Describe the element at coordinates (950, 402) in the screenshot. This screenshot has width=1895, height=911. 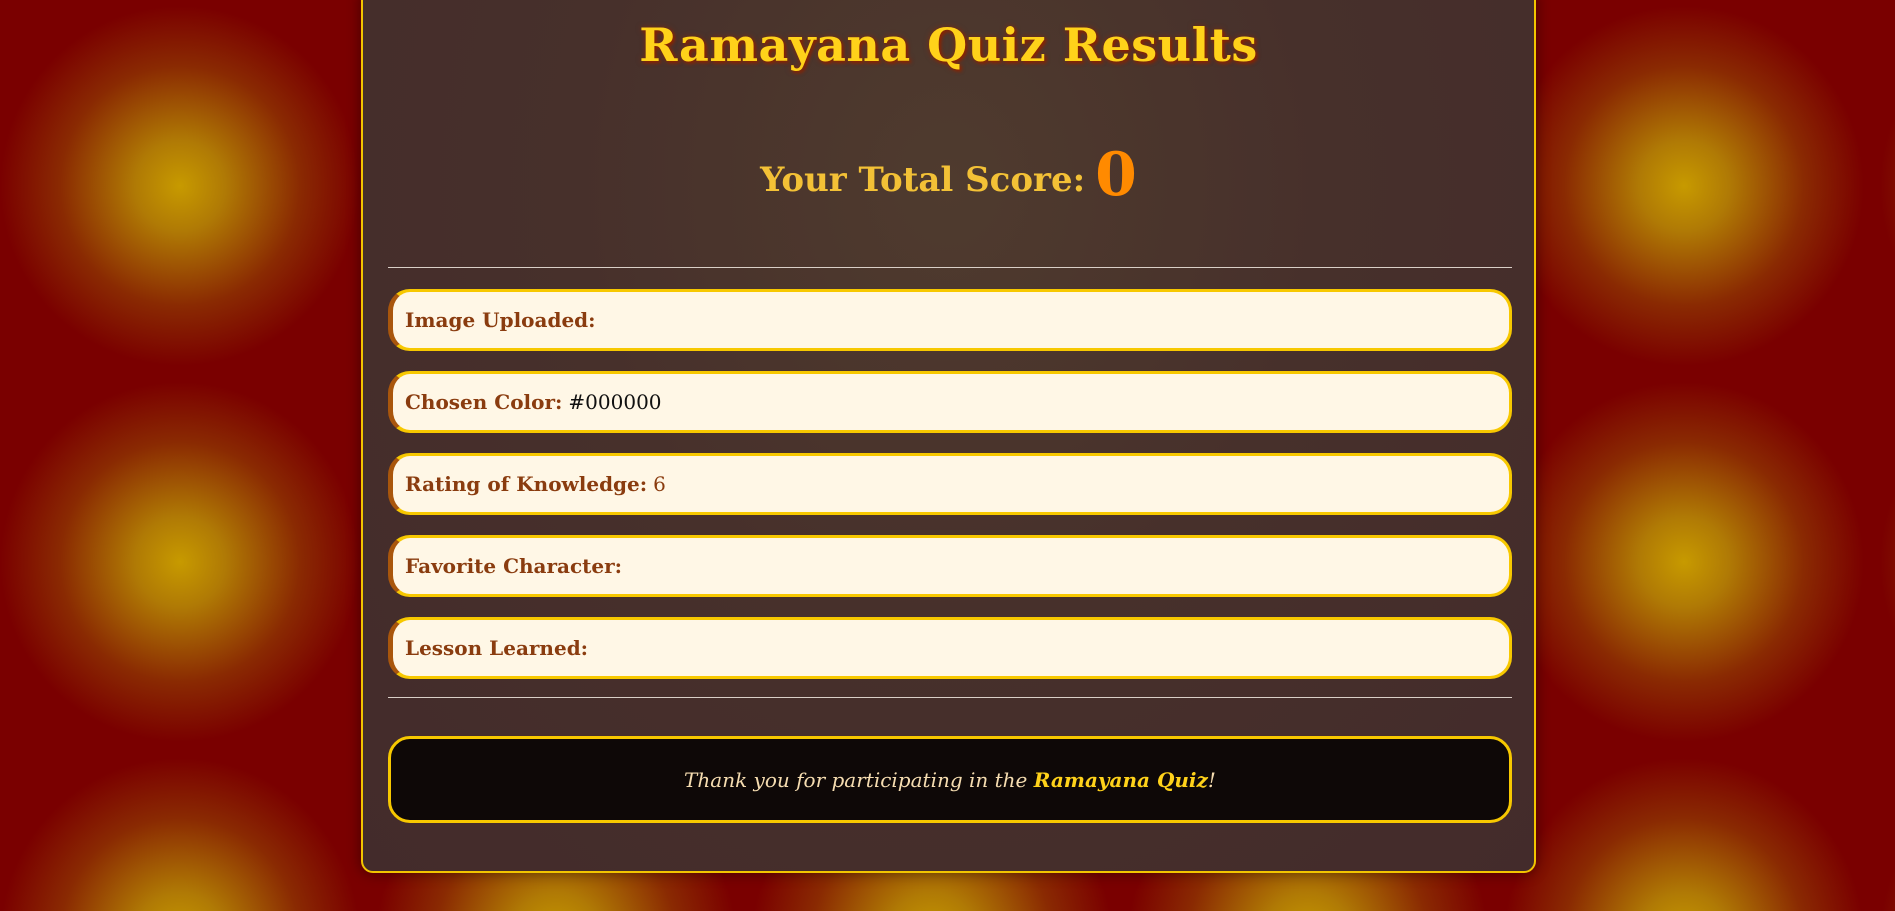
I see `field-chosen-color: Chosen Color: #000000` at that location.